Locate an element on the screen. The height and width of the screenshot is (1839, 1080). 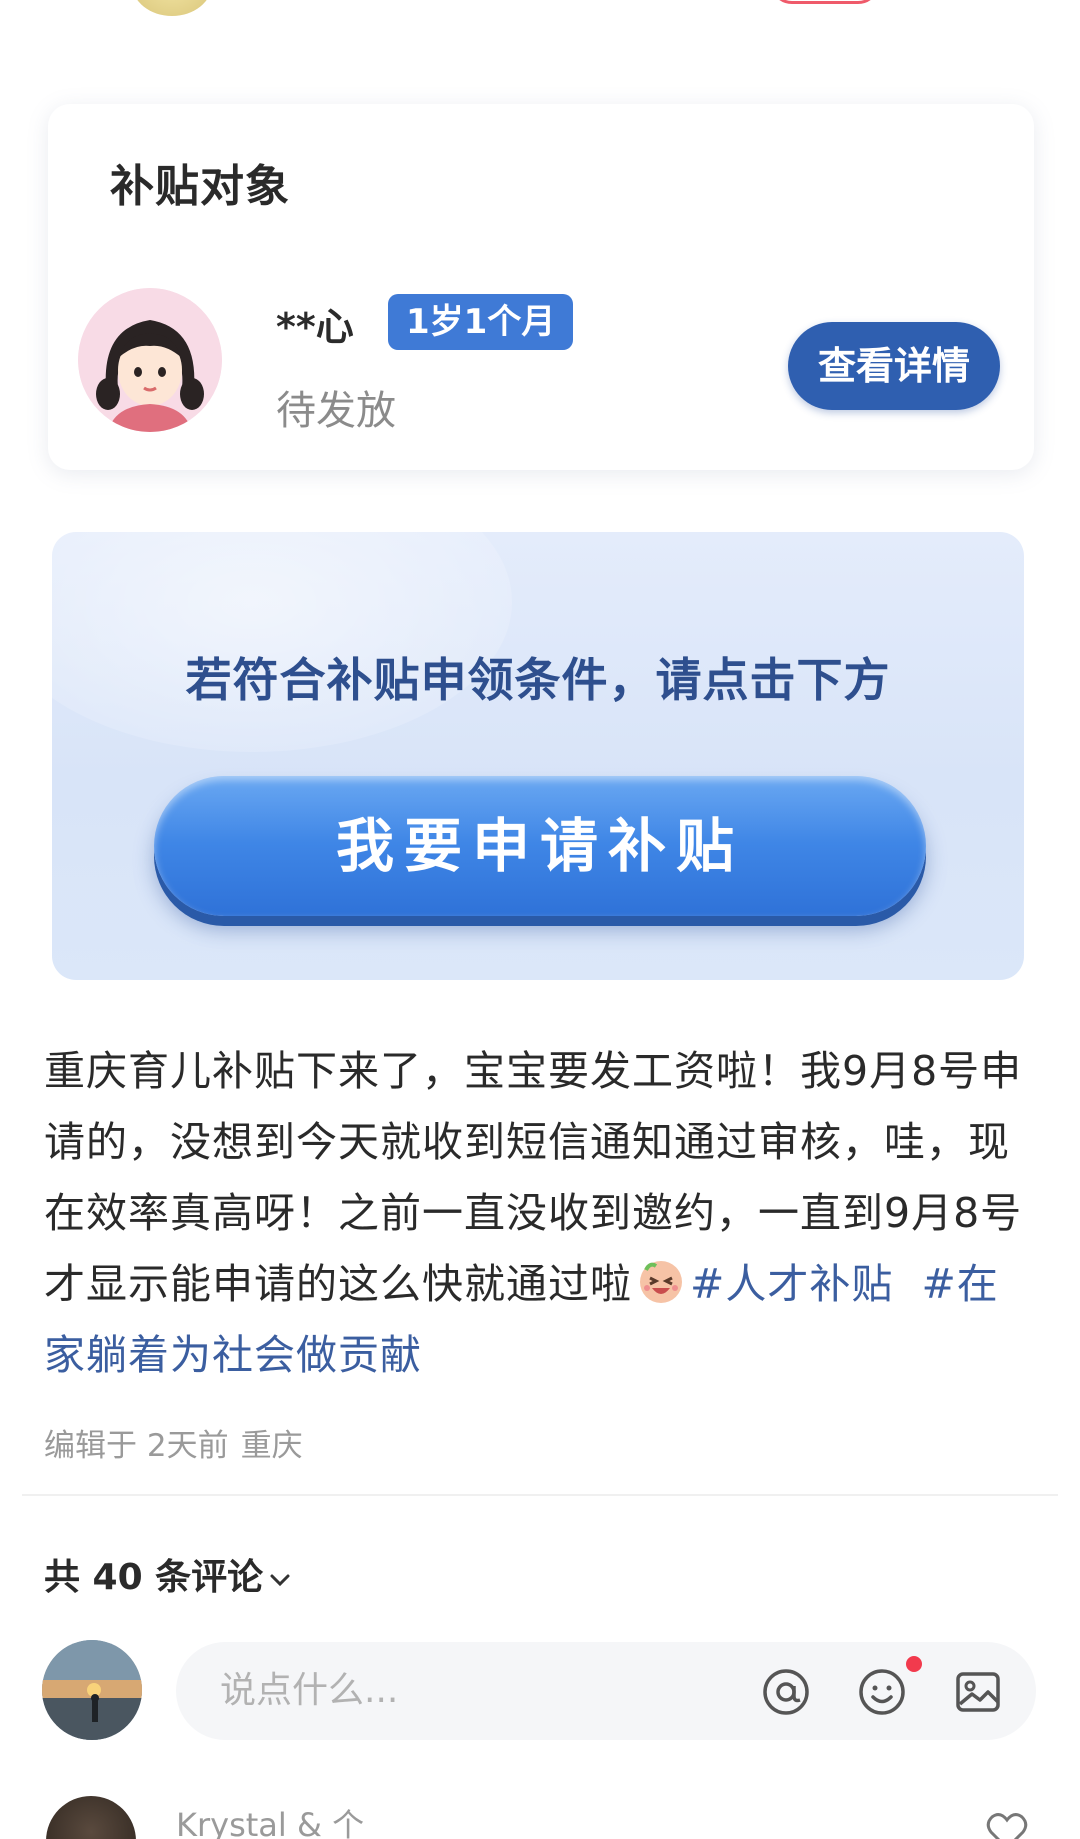
apply-subsidy-button: 我要申请补贴 is located at coordinates (540, 846).